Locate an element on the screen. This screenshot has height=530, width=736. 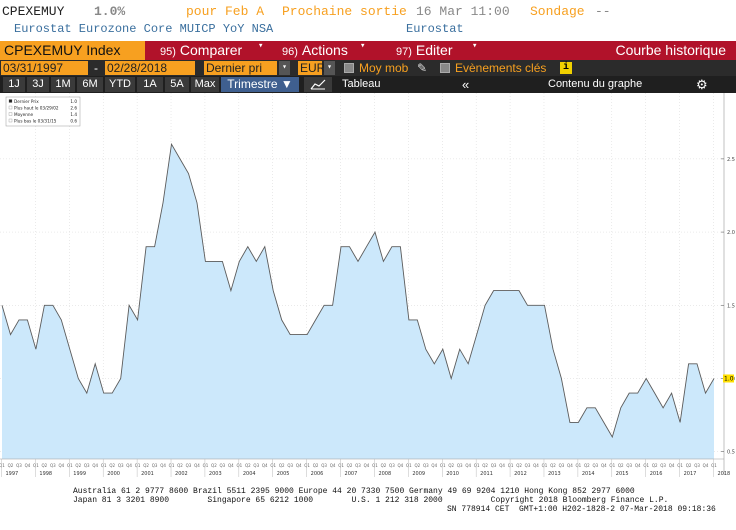
next-release-label: Prochaine sortie is located at coordinates (344, 11).